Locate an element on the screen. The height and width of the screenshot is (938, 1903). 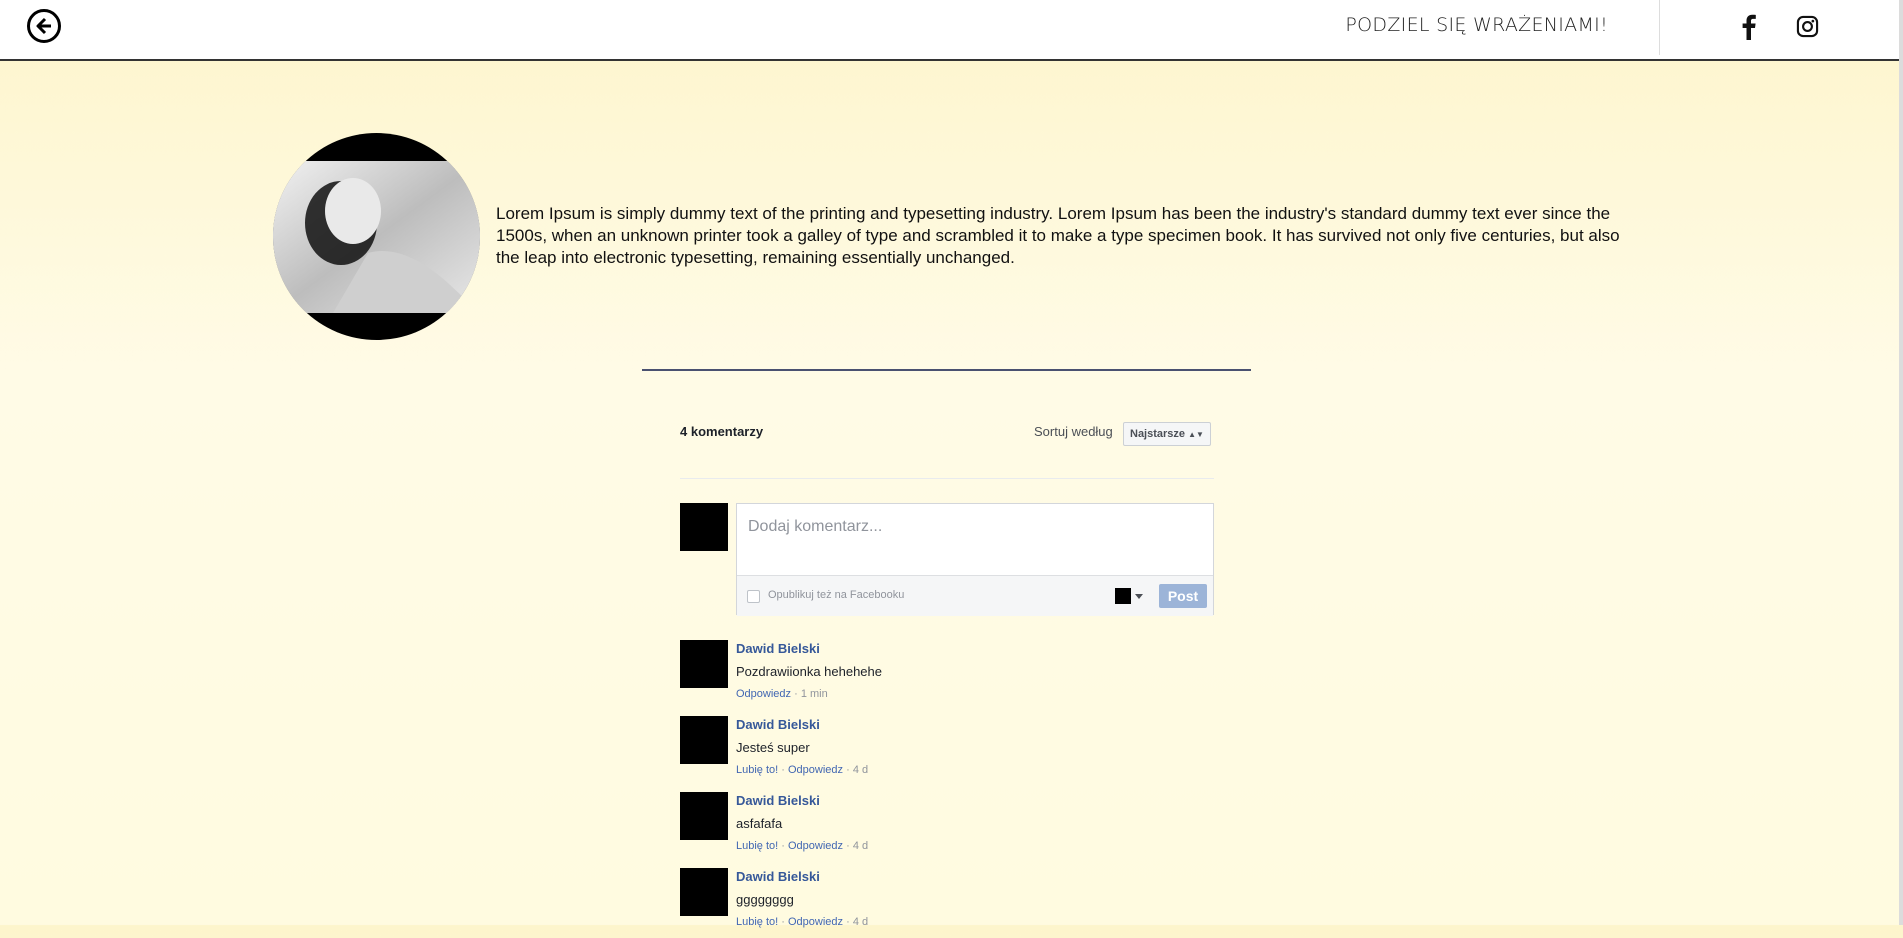
section-divider is located at coordinates (946, 370).